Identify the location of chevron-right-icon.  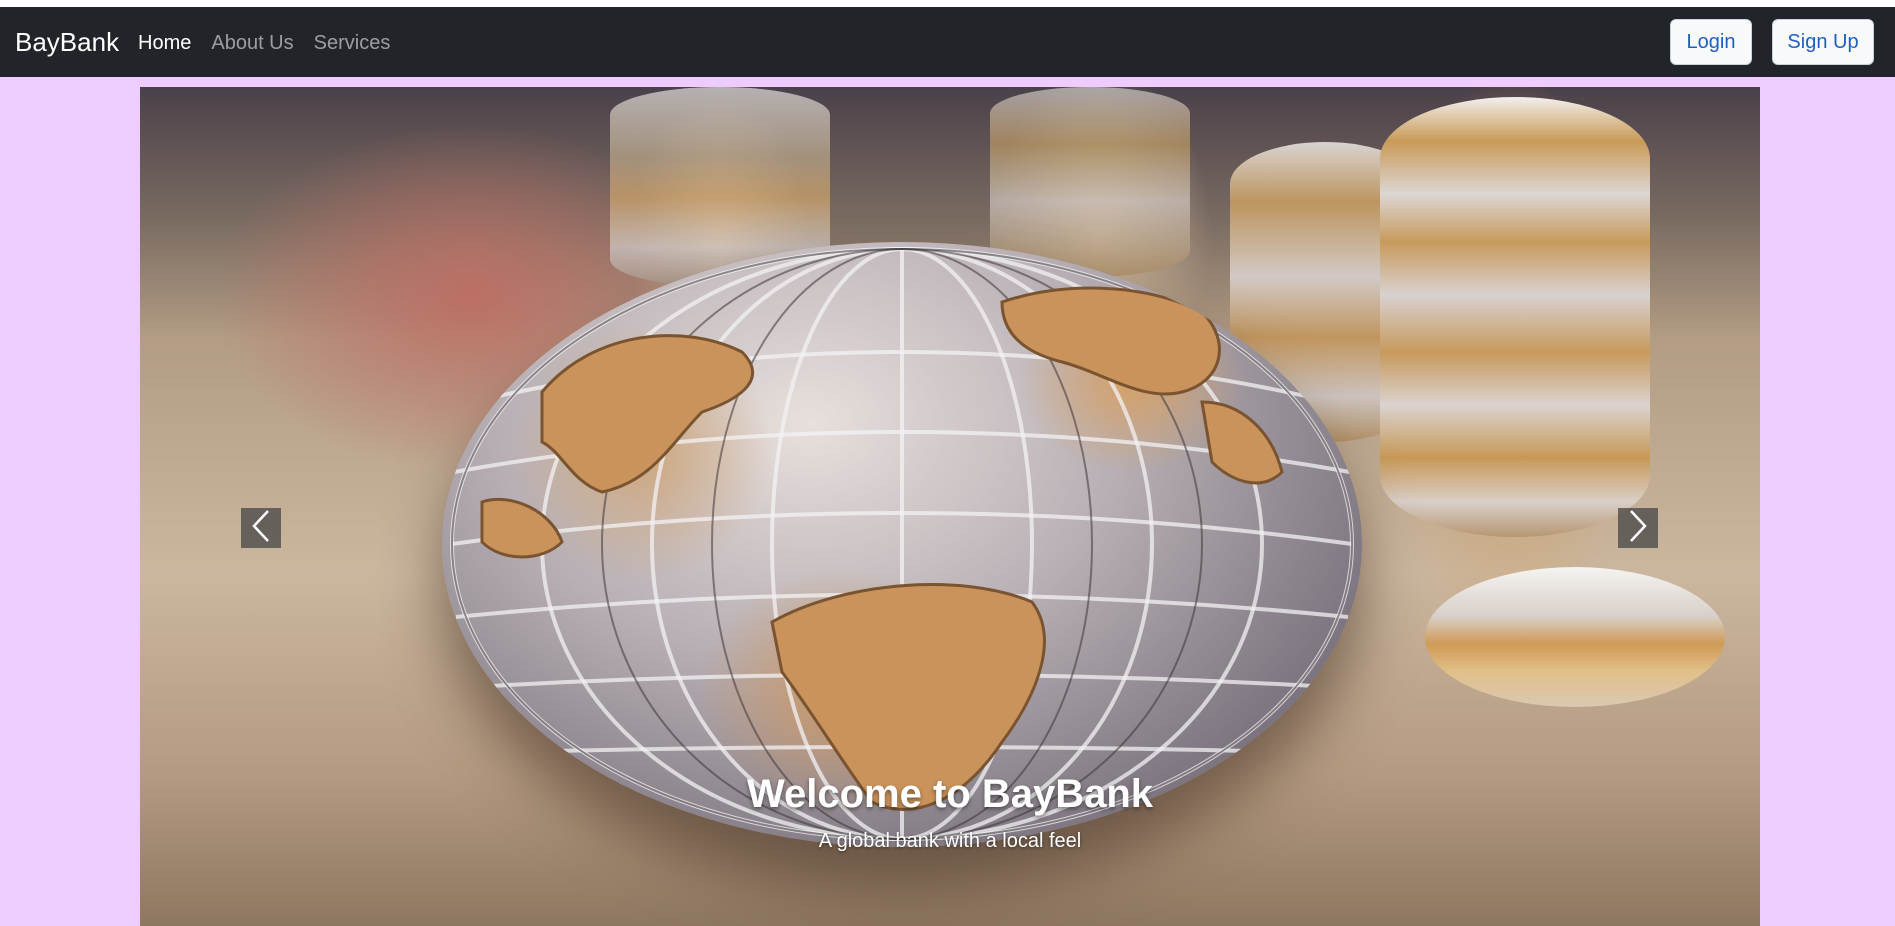
(1638, 528).